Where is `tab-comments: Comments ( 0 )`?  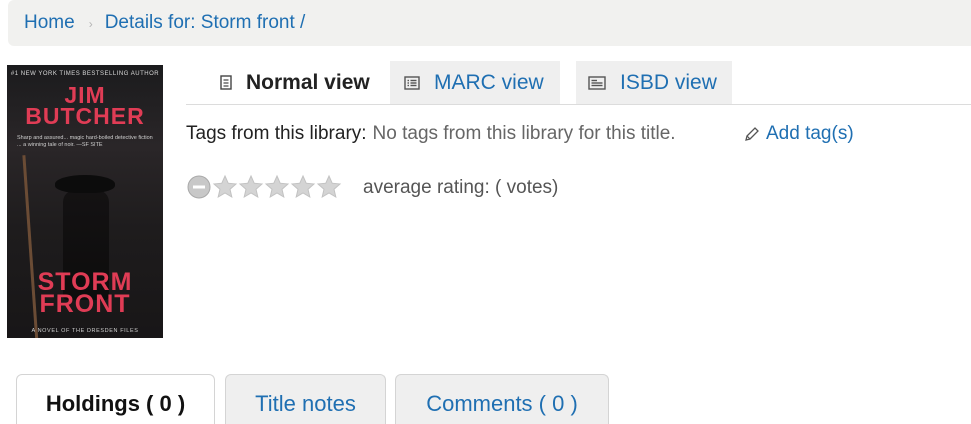 tab-comments: Comments ( 0 ) is located at coordinates (502, 399).